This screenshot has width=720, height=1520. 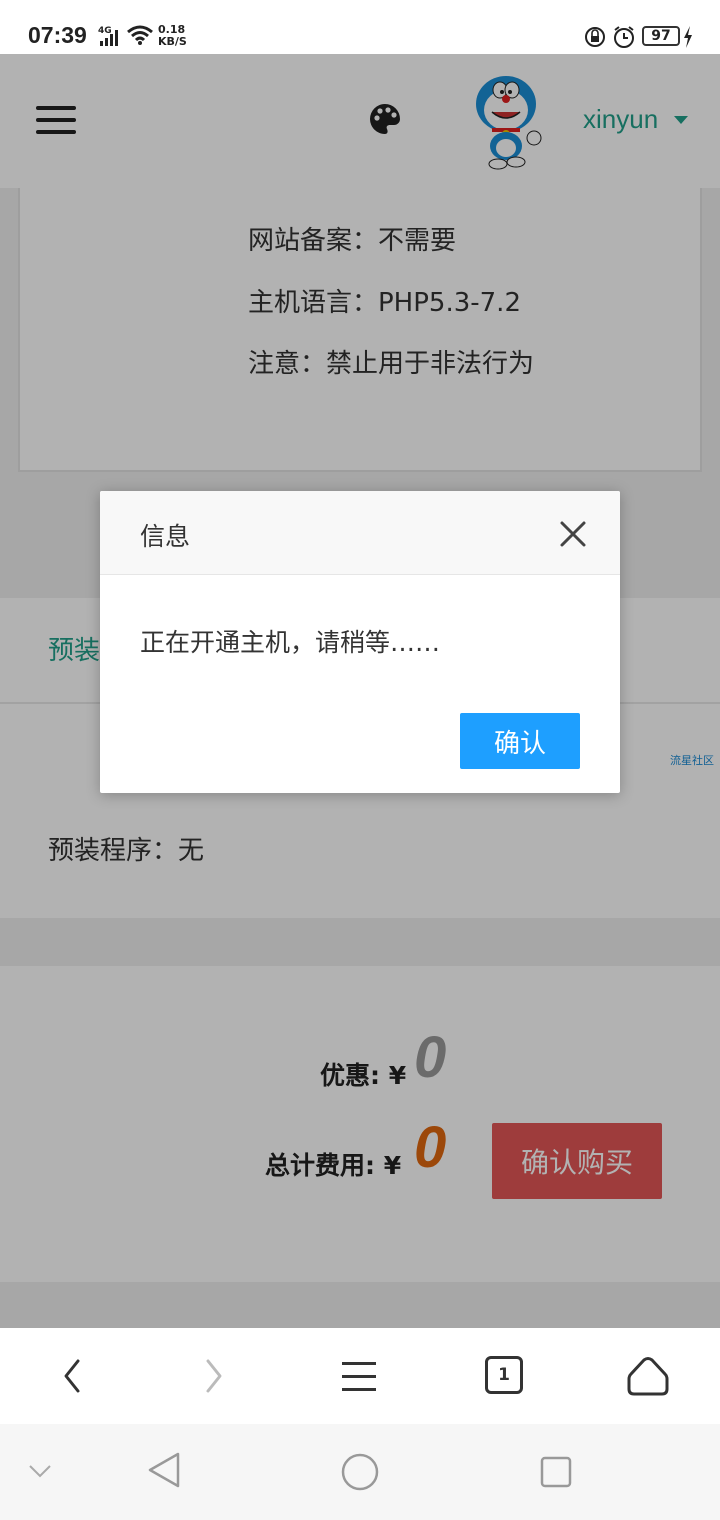 What do you see at coordinates (164, 1470) in the screenshot?
I see `nav-back-icon` at bounding box center [164, 1470].